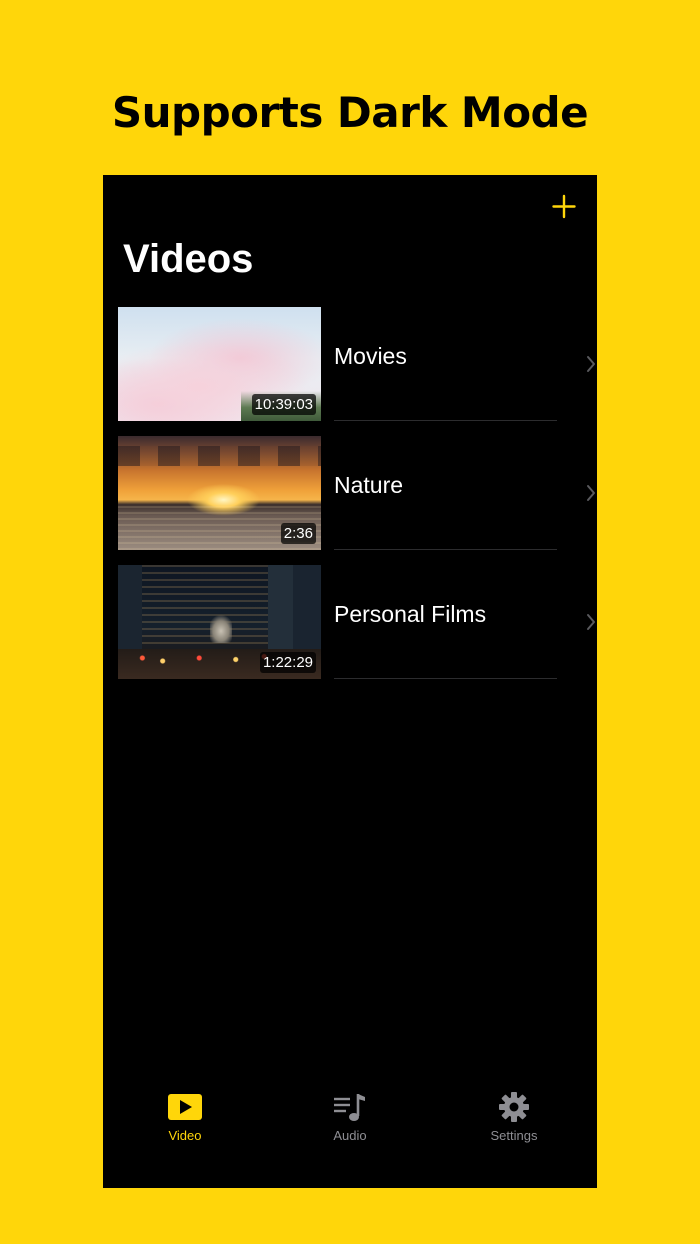 The image size is (700, 1244). Describe the element at coordinates (369, 485) in the screenshot. I see `row-label: Nature` at that location.